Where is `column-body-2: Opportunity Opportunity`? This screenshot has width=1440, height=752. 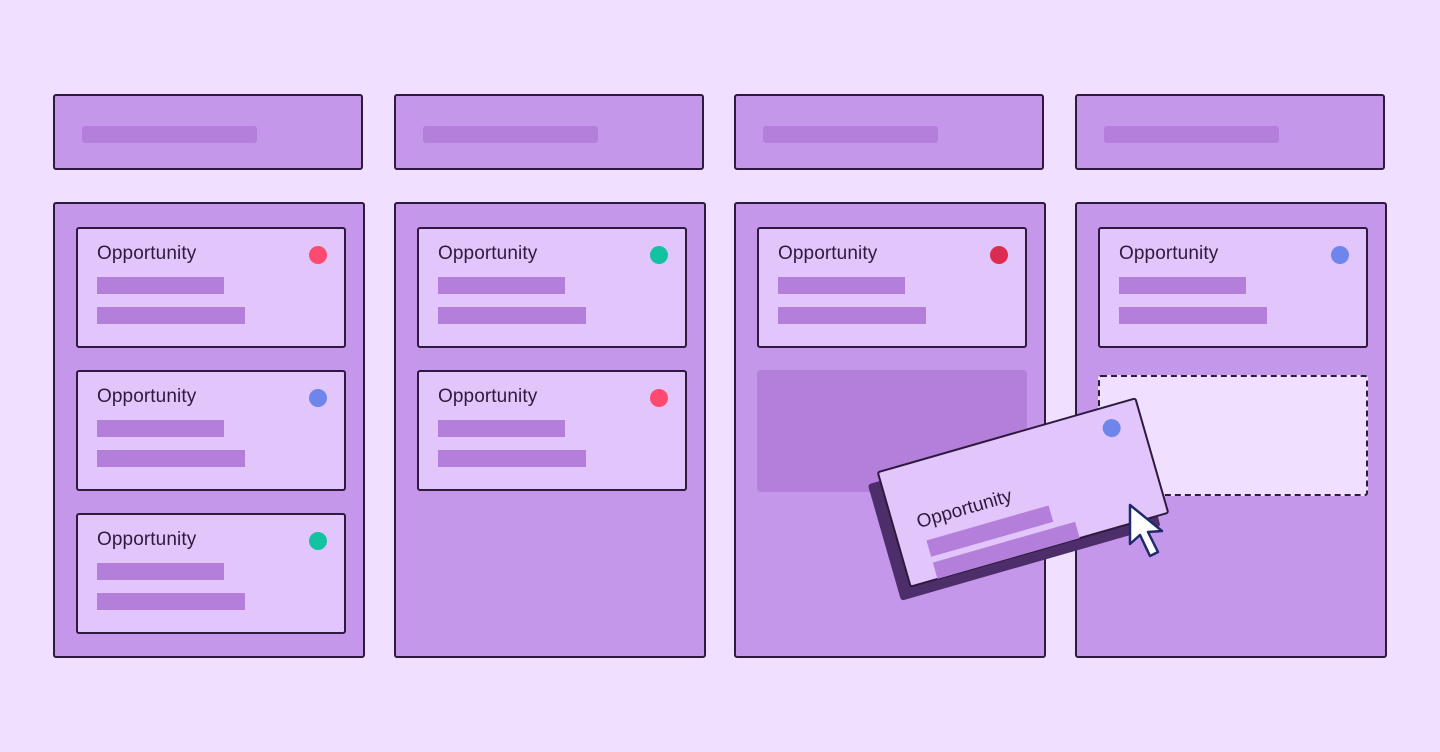
column-body-2: Opportunity Opportunity is located at coordinates (550, 430).